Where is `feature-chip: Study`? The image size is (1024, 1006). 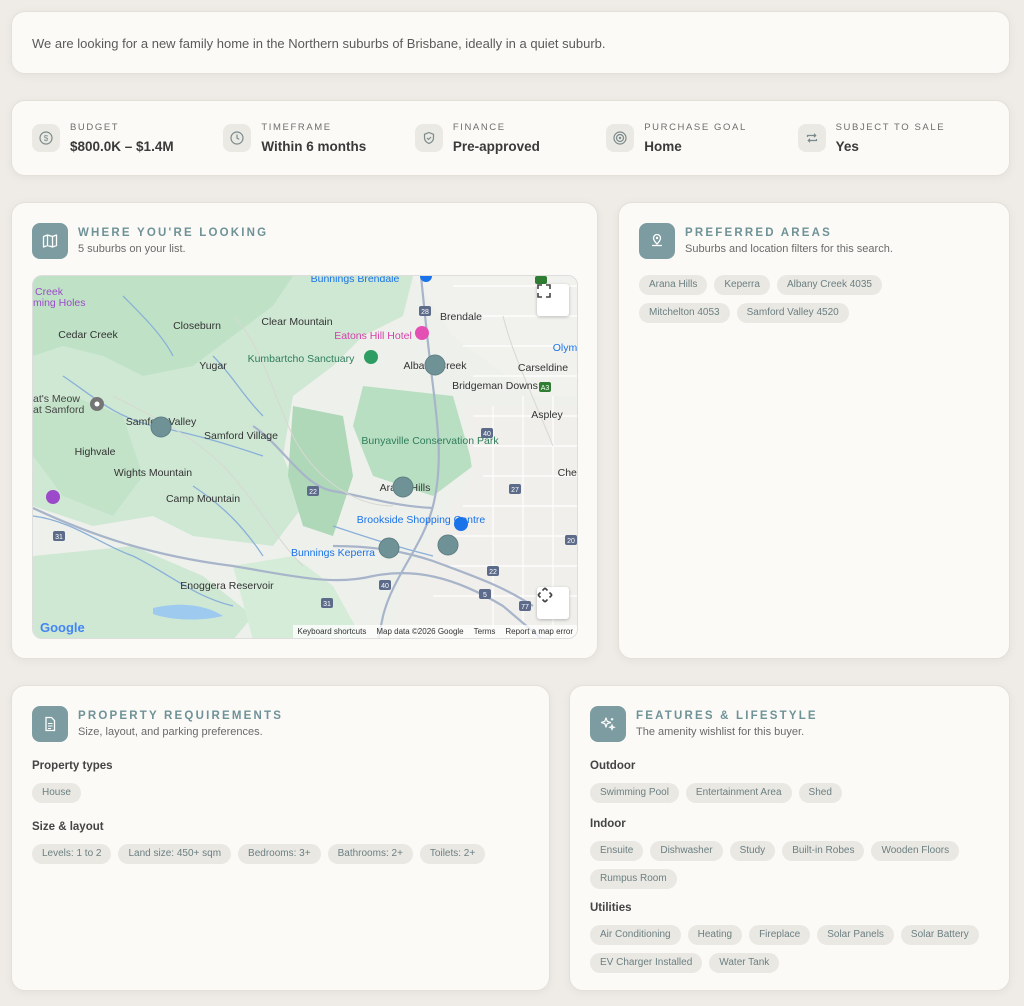
feature-chip: Study is located at coordinates (752, 851).